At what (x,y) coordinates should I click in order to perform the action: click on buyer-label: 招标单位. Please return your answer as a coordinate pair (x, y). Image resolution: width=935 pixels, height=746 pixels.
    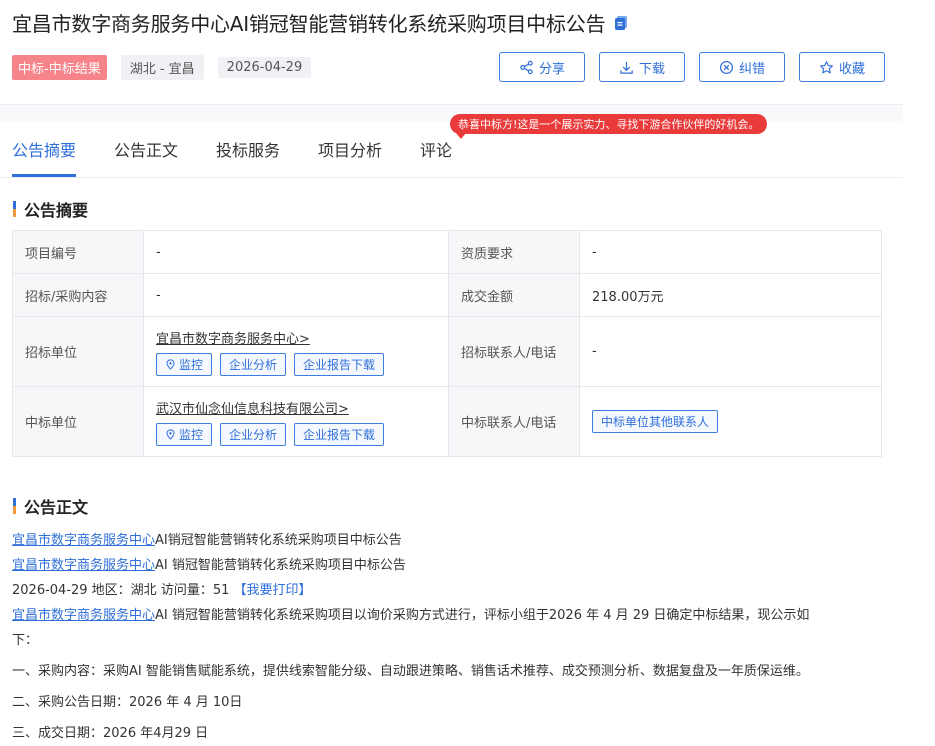
    Looking at the image, I should click on (78, 351).